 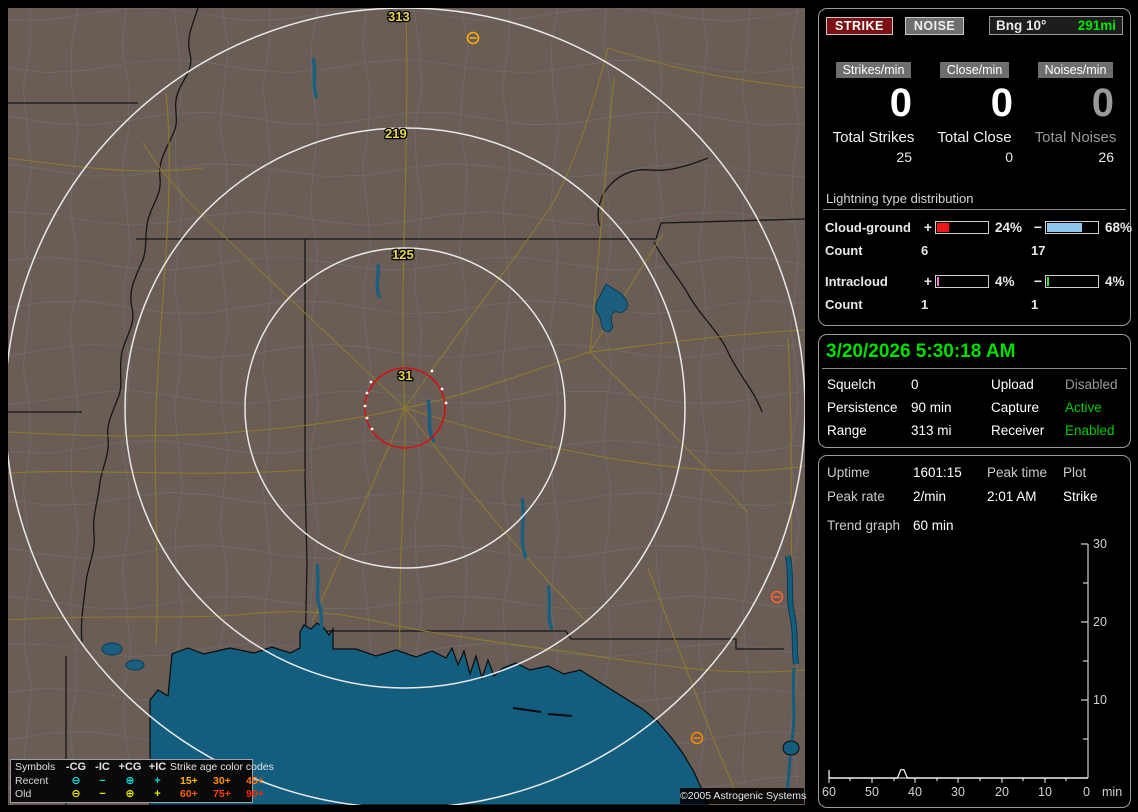 What do you see at coordinates (396, 133) in the screenshot?
I see `ring-label-219: 219` at bounding box center [396, 133].